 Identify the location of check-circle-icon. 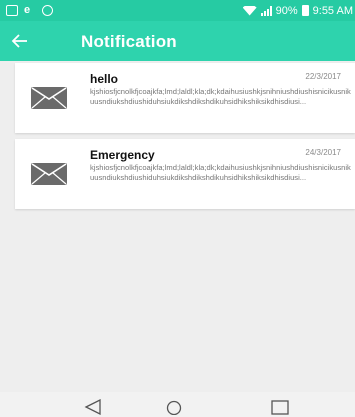
(47, 10).